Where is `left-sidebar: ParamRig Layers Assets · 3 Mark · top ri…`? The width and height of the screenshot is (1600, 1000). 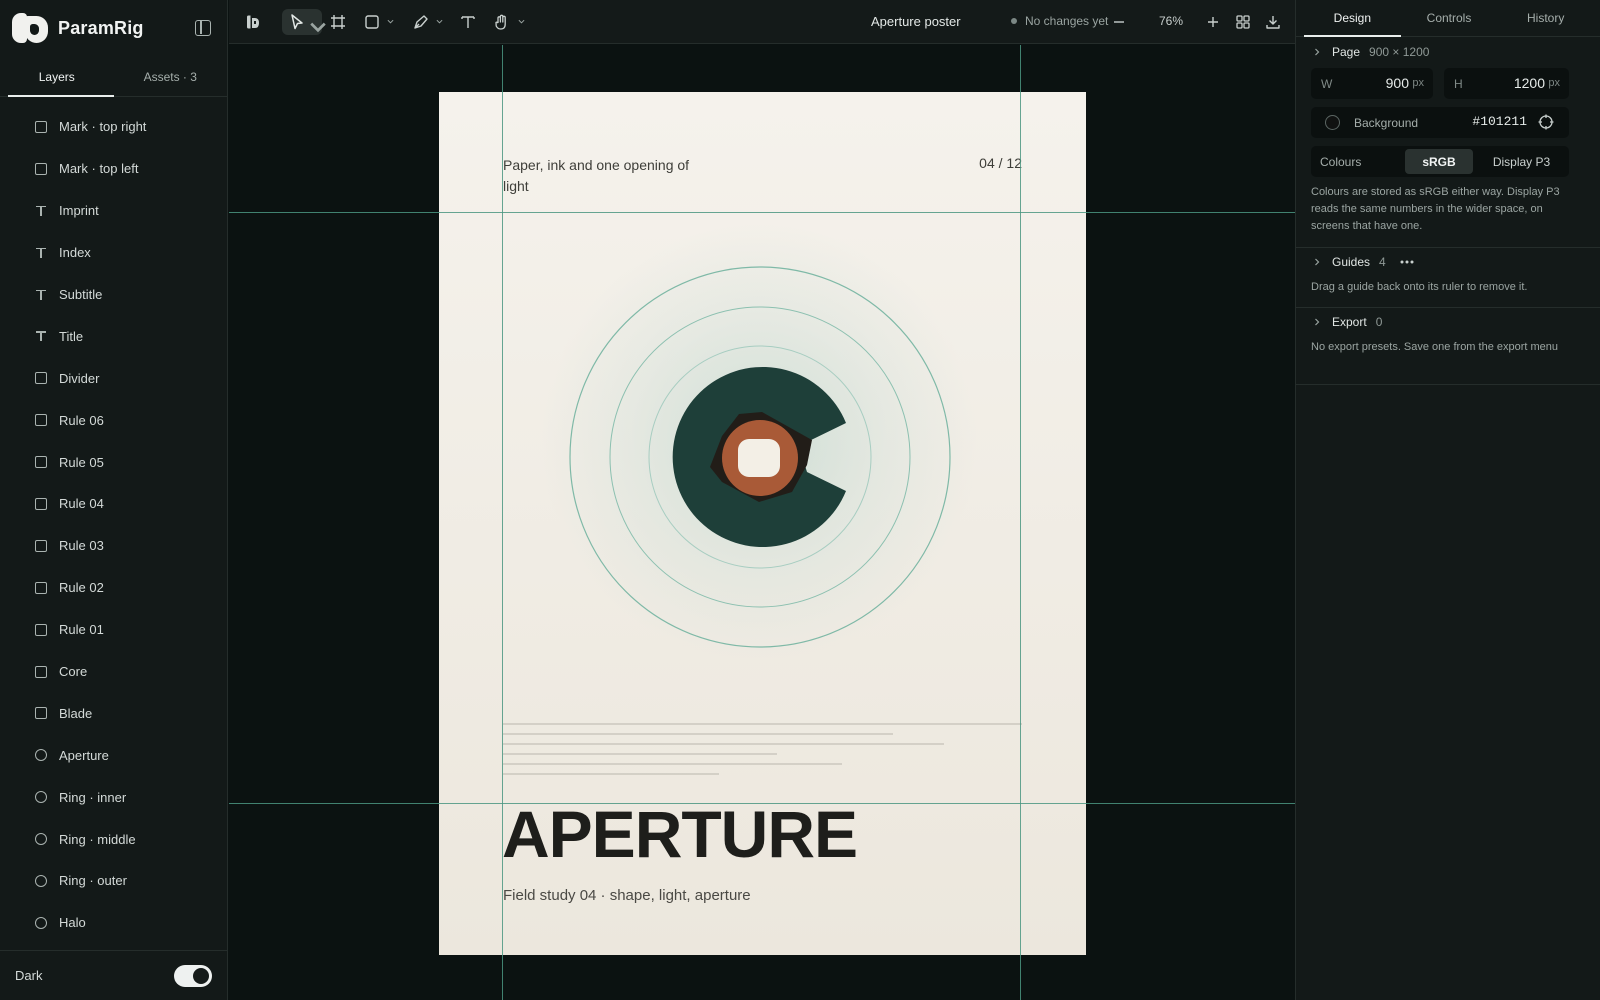
left-sidebar: ParamRig Layers Assets · 3 Mark · top ri… is located at coordinates (114, 500).